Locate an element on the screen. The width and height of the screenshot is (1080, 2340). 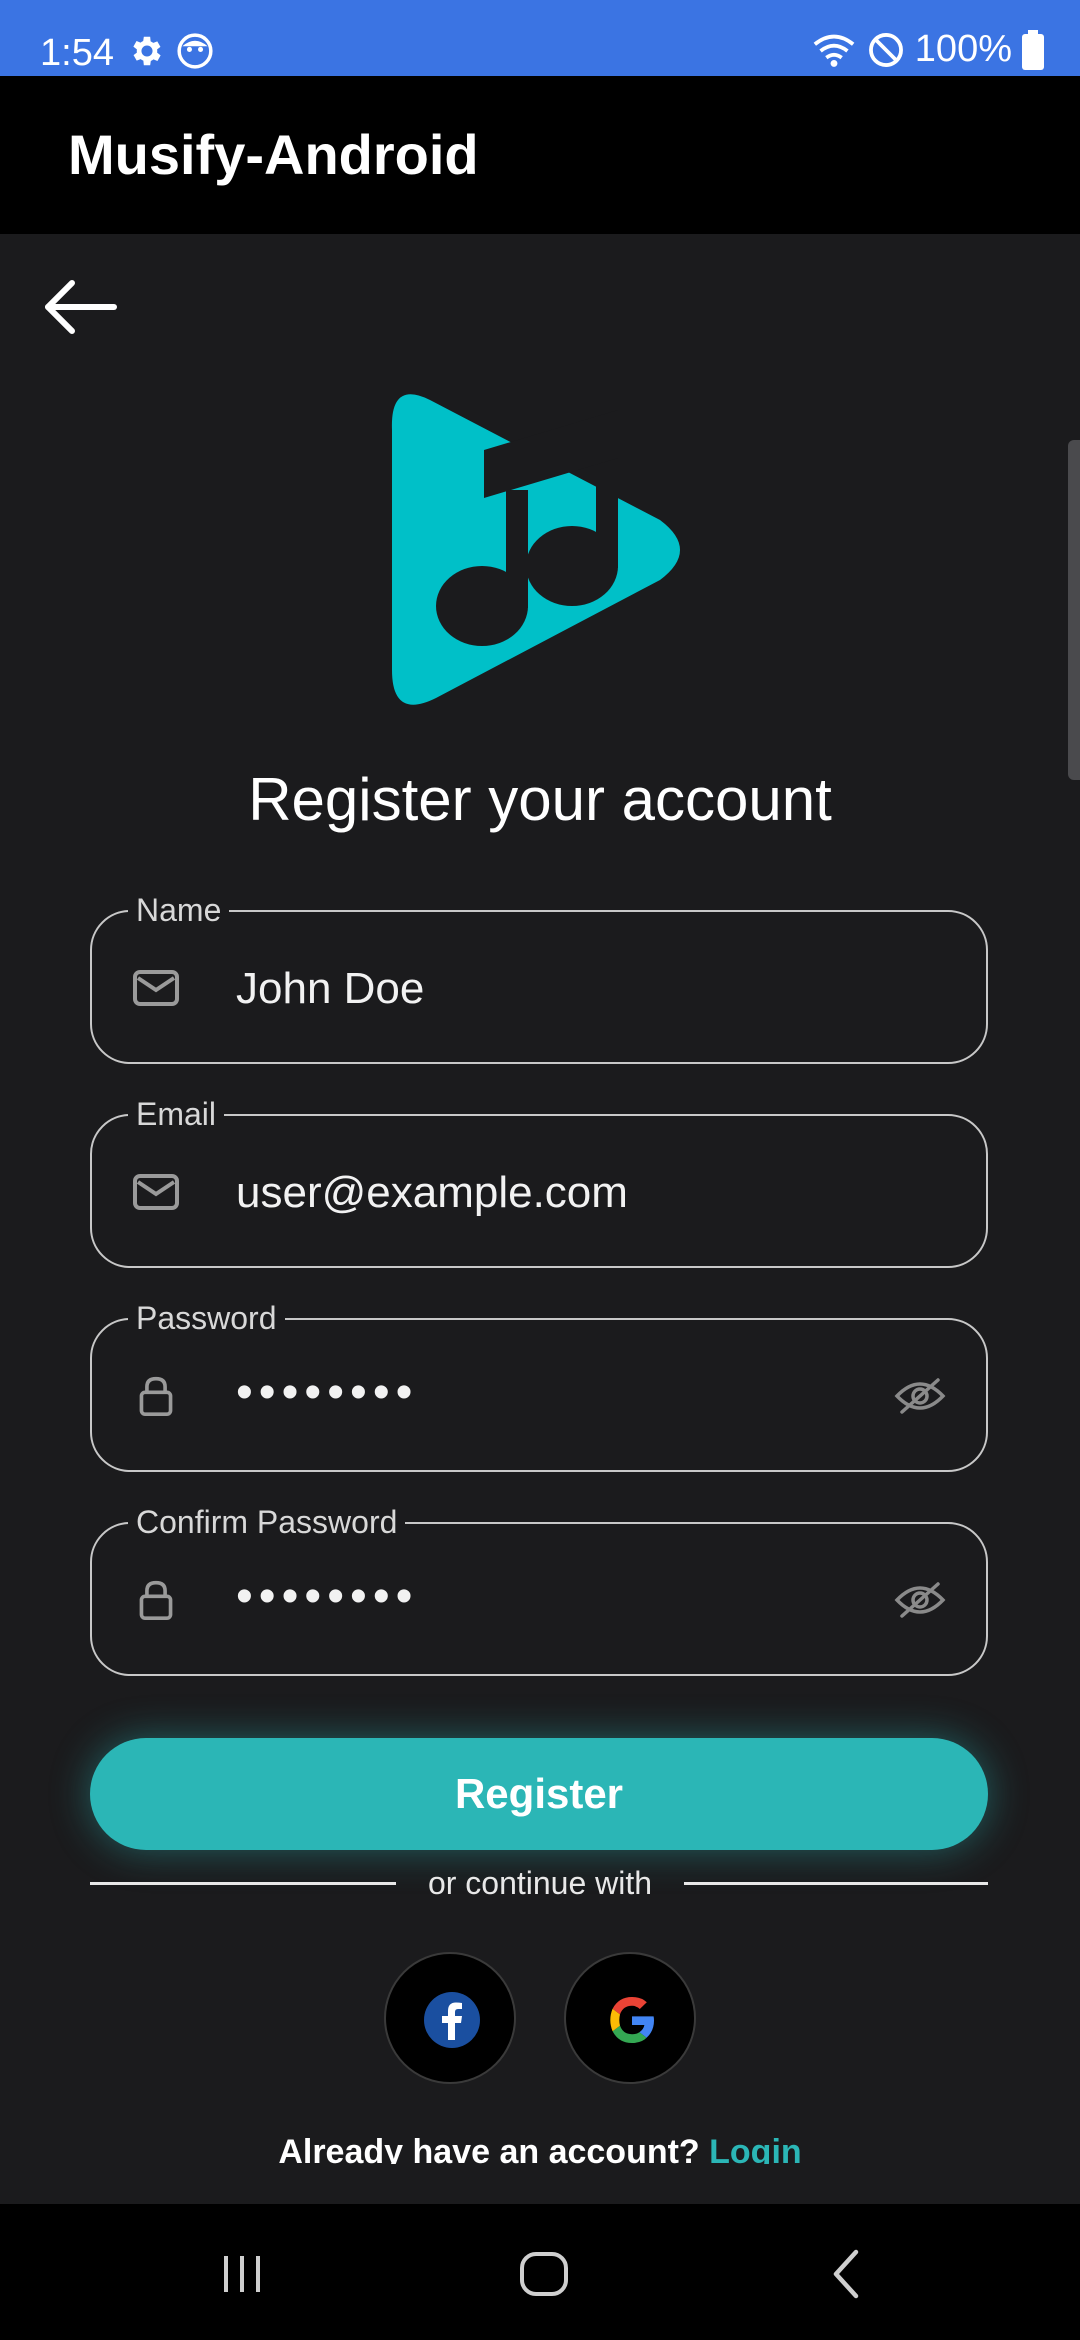
email-label: Email is located at coordinates (176, 1114).